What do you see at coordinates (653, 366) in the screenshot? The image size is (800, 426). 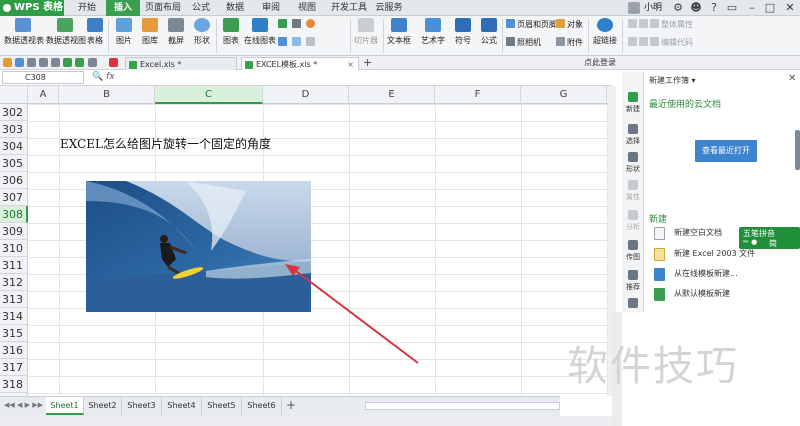 I see `watermark-text: 软件技巧` at bounding box center [653, 366].